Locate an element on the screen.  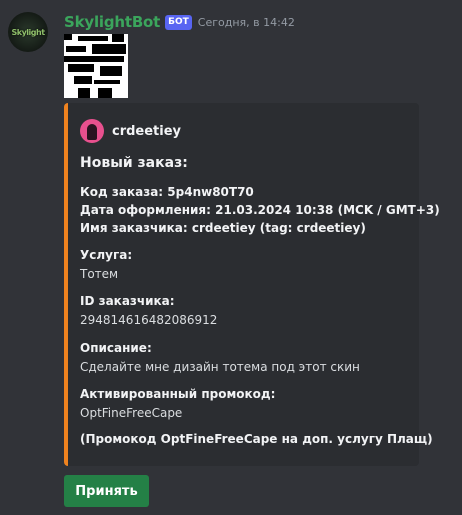
field-customer-id-value: 294814616482086912 is located at coordinates (149, 320).